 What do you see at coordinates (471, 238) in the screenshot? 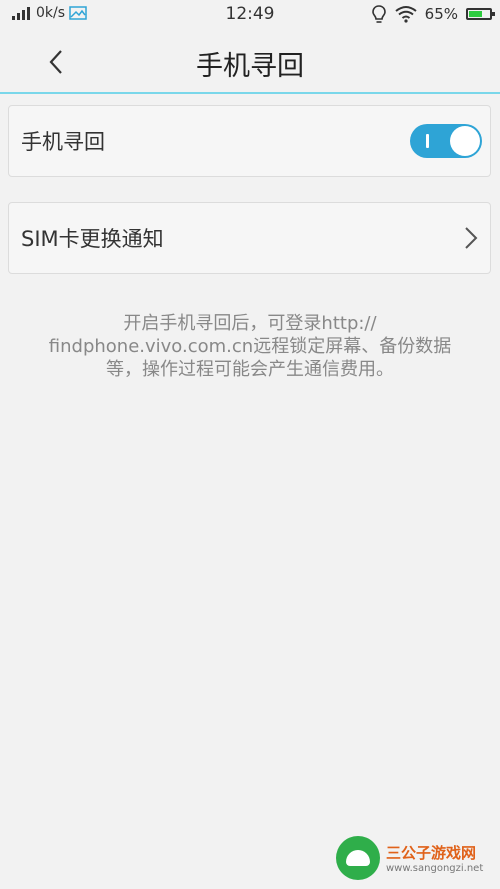
I see `chevron-right-icon` at bounding box center [471, 238].